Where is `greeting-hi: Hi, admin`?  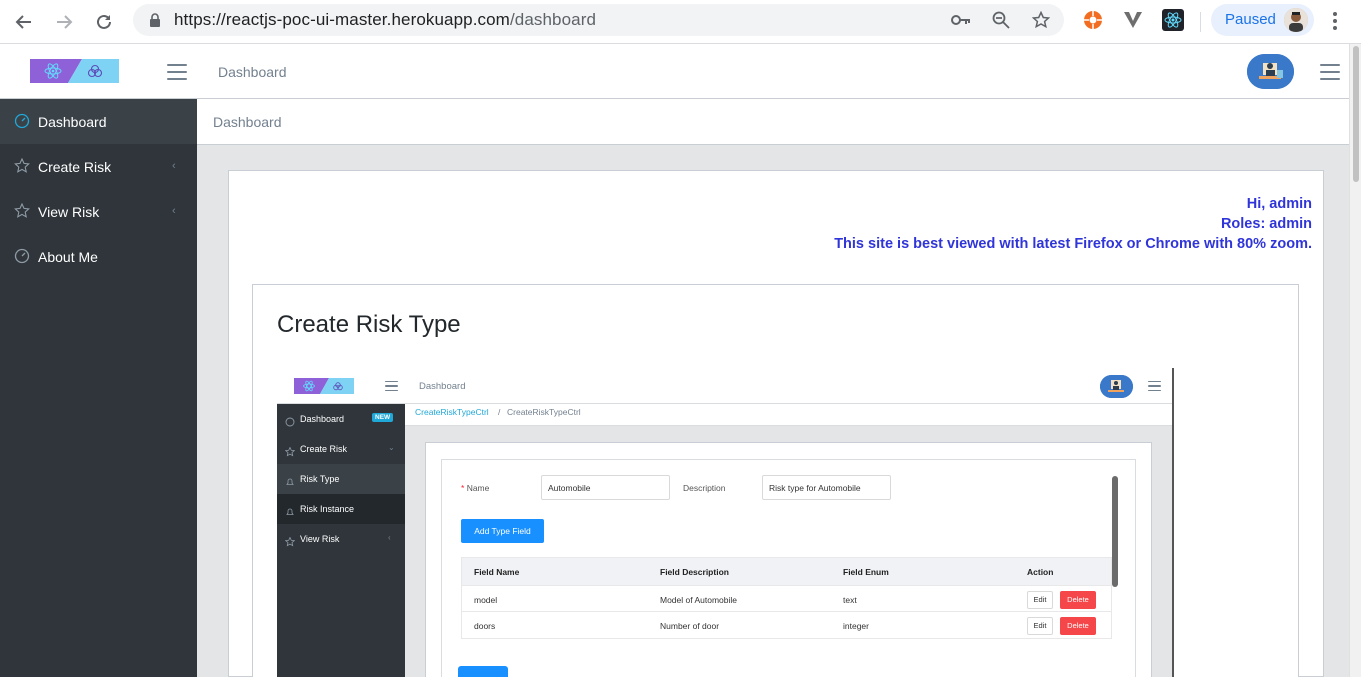
greeting-hi: Hi, admin is located at coordinates (1279, 204).